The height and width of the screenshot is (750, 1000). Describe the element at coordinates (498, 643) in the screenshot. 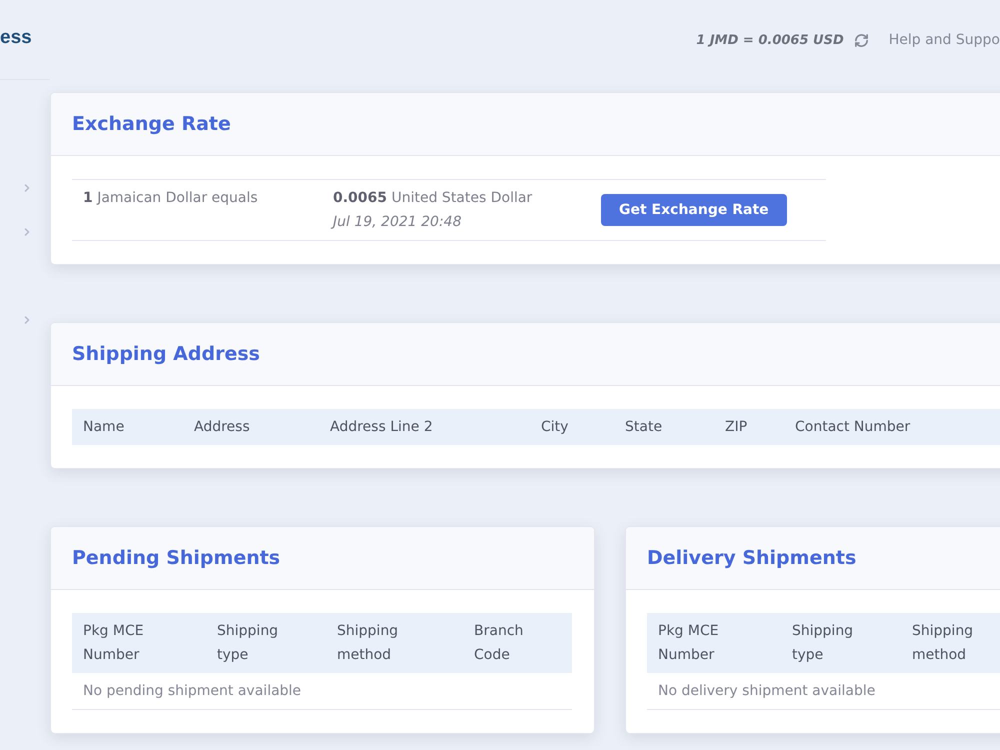

I see `column-header: Branch Code` at that location.